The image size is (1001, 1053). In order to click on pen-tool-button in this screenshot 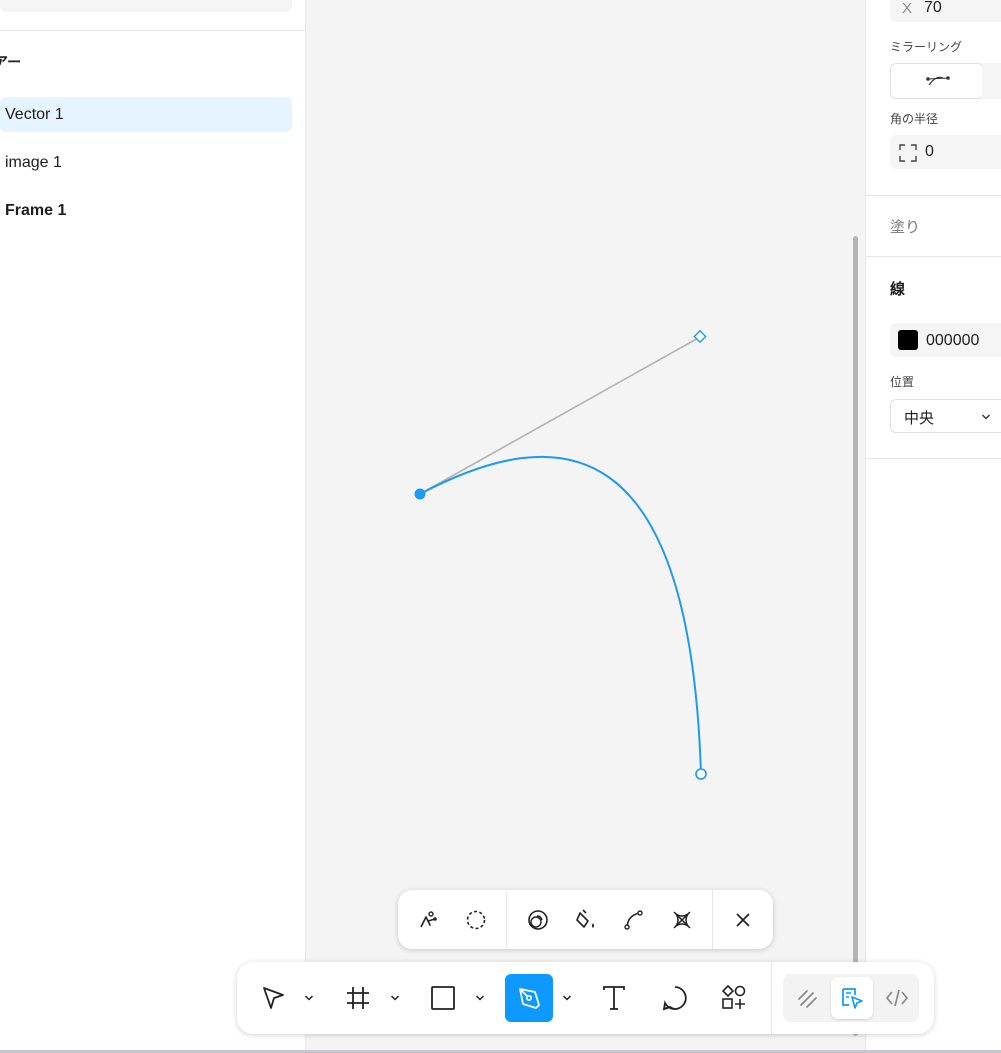, I will do `click(529, 998)`.